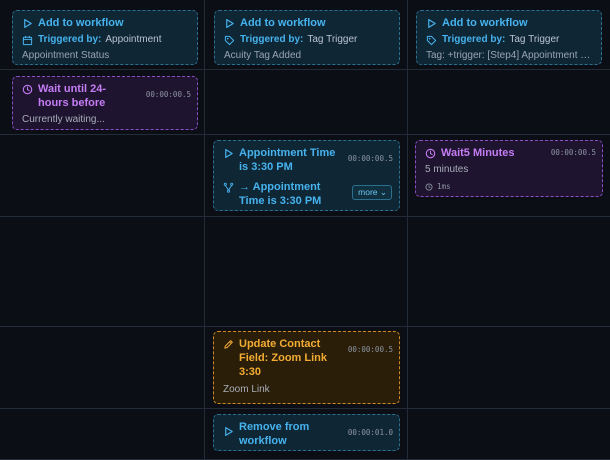  Describe the element at coordinates (228, 187) in the screenshot. I see `branch-icon` at that location.